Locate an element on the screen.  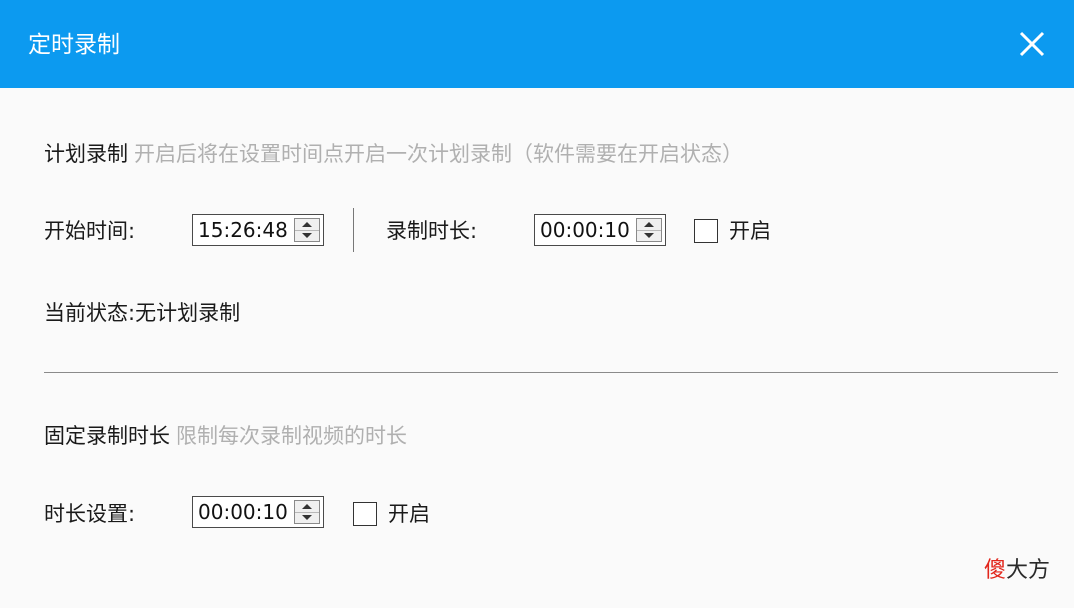
title-bar: 定时录制 is located at coordinates (537, 44).